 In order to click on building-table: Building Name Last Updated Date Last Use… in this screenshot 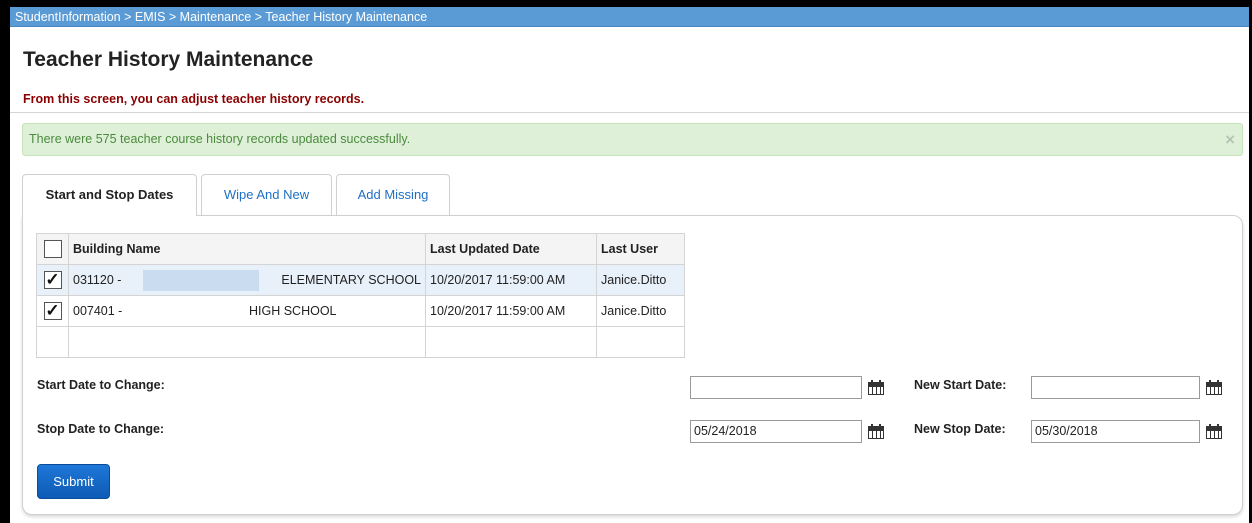, I will do `click(360, 295)`.